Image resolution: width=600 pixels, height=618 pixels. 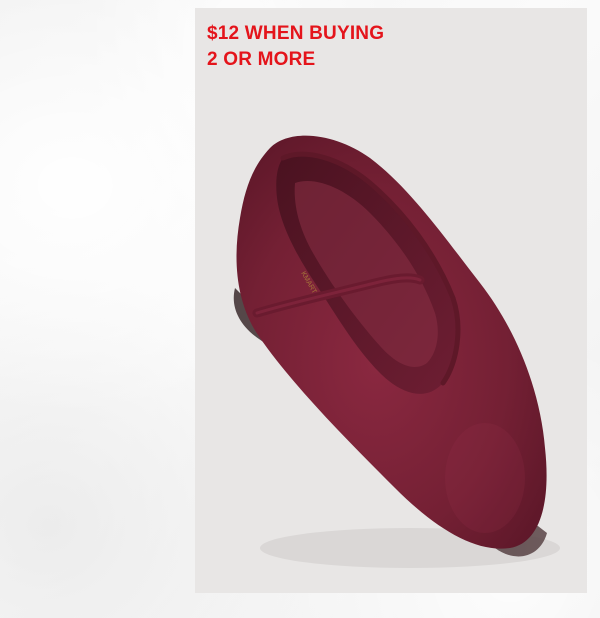 I want to click on promo-line-2: 2 OR MORE, so click(x=261, y=59).